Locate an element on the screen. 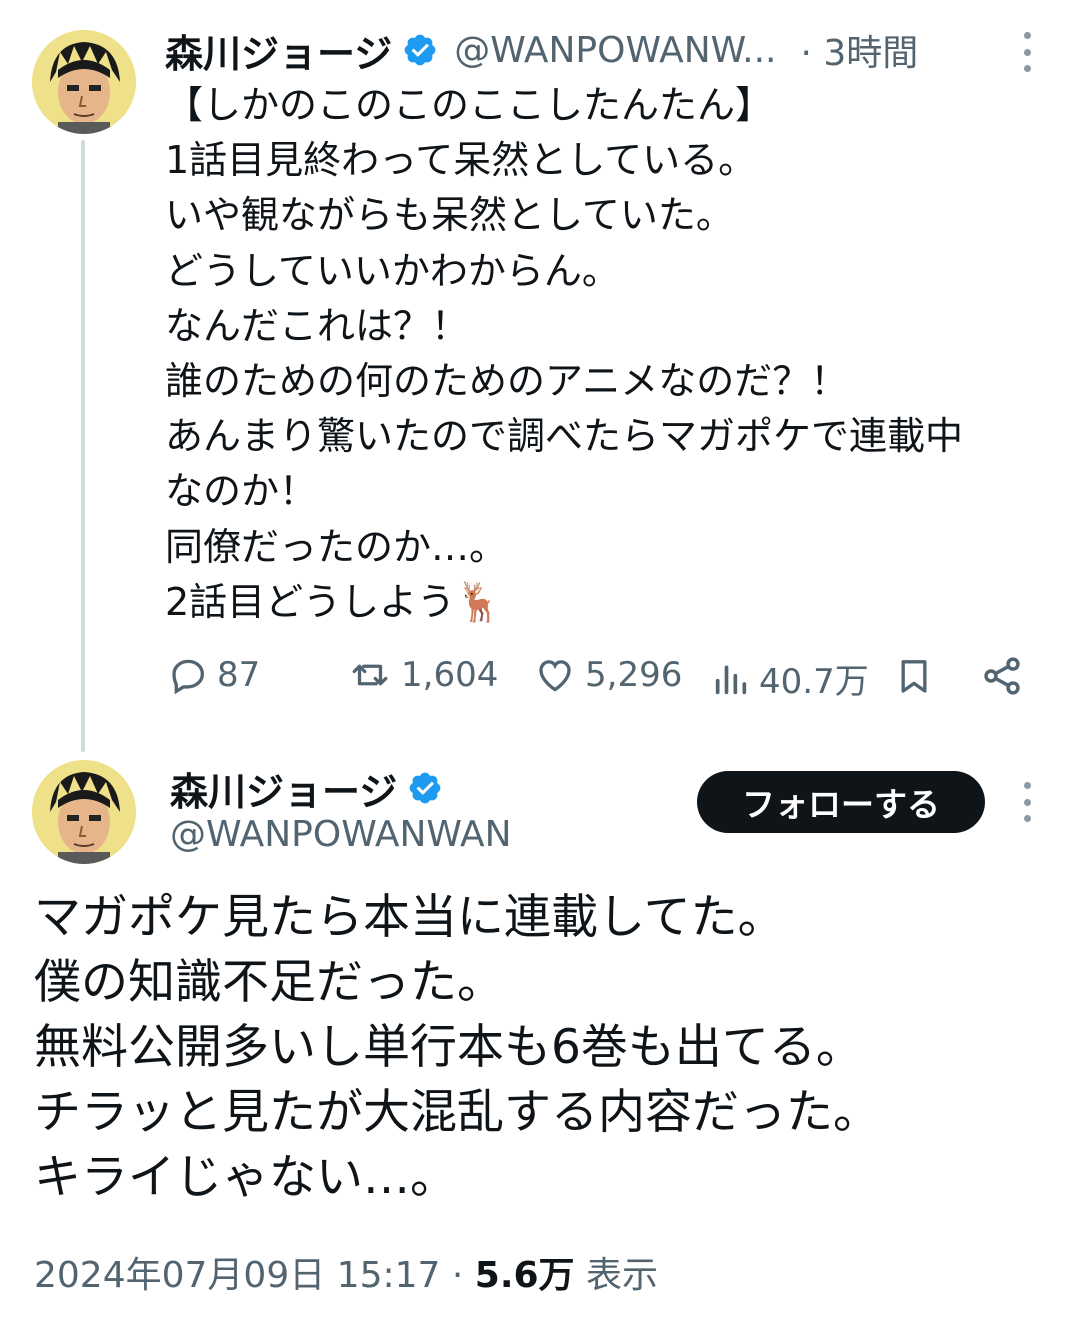 This screenshot has width=1080, height=1326. tweet-line: マガポケ見たら本当に連載してた。 is located at coordinates (409, 917).